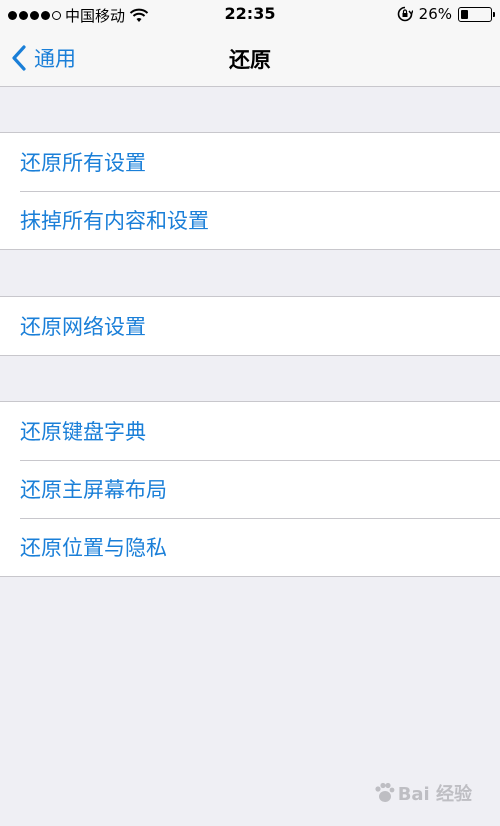 The image size is (500, 826). What do you see at coordinates (434, 794) in the screenshot?
I see `watermark-text: Bai 经验` at bounding box center [434, 794].